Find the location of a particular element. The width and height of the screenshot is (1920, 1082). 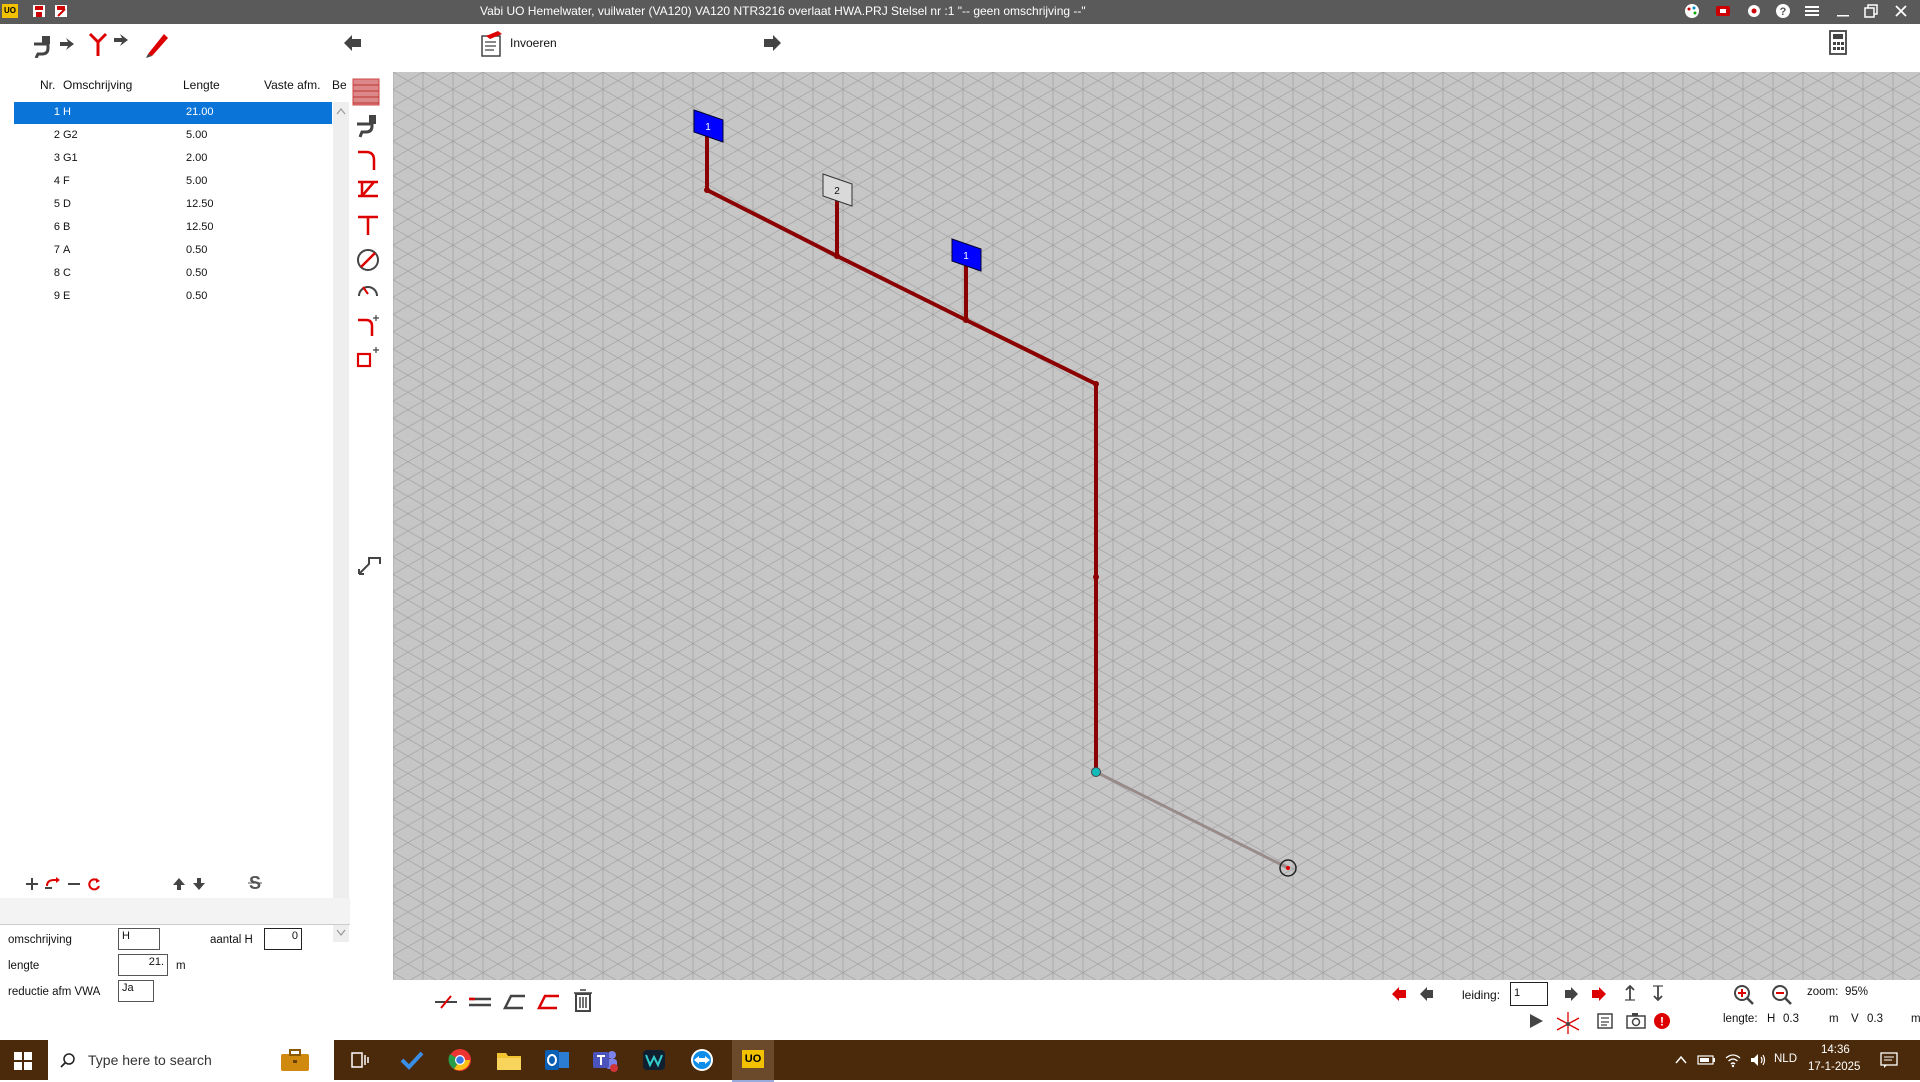

outlook-icon is located at coordinates (557, 1061).